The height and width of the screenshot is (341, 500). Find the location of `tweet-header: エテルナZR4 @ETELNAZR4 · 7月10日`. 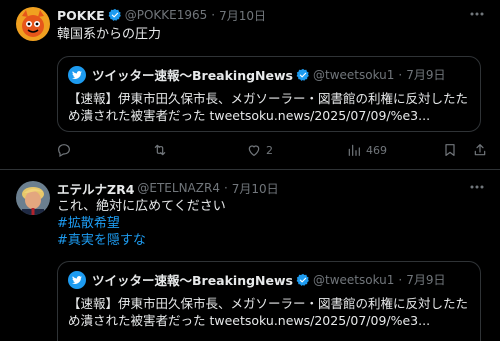

tweet-header: エテルナZR4 @ETELNAZR4 · 7月10日 is located at coordinates (168, 188).